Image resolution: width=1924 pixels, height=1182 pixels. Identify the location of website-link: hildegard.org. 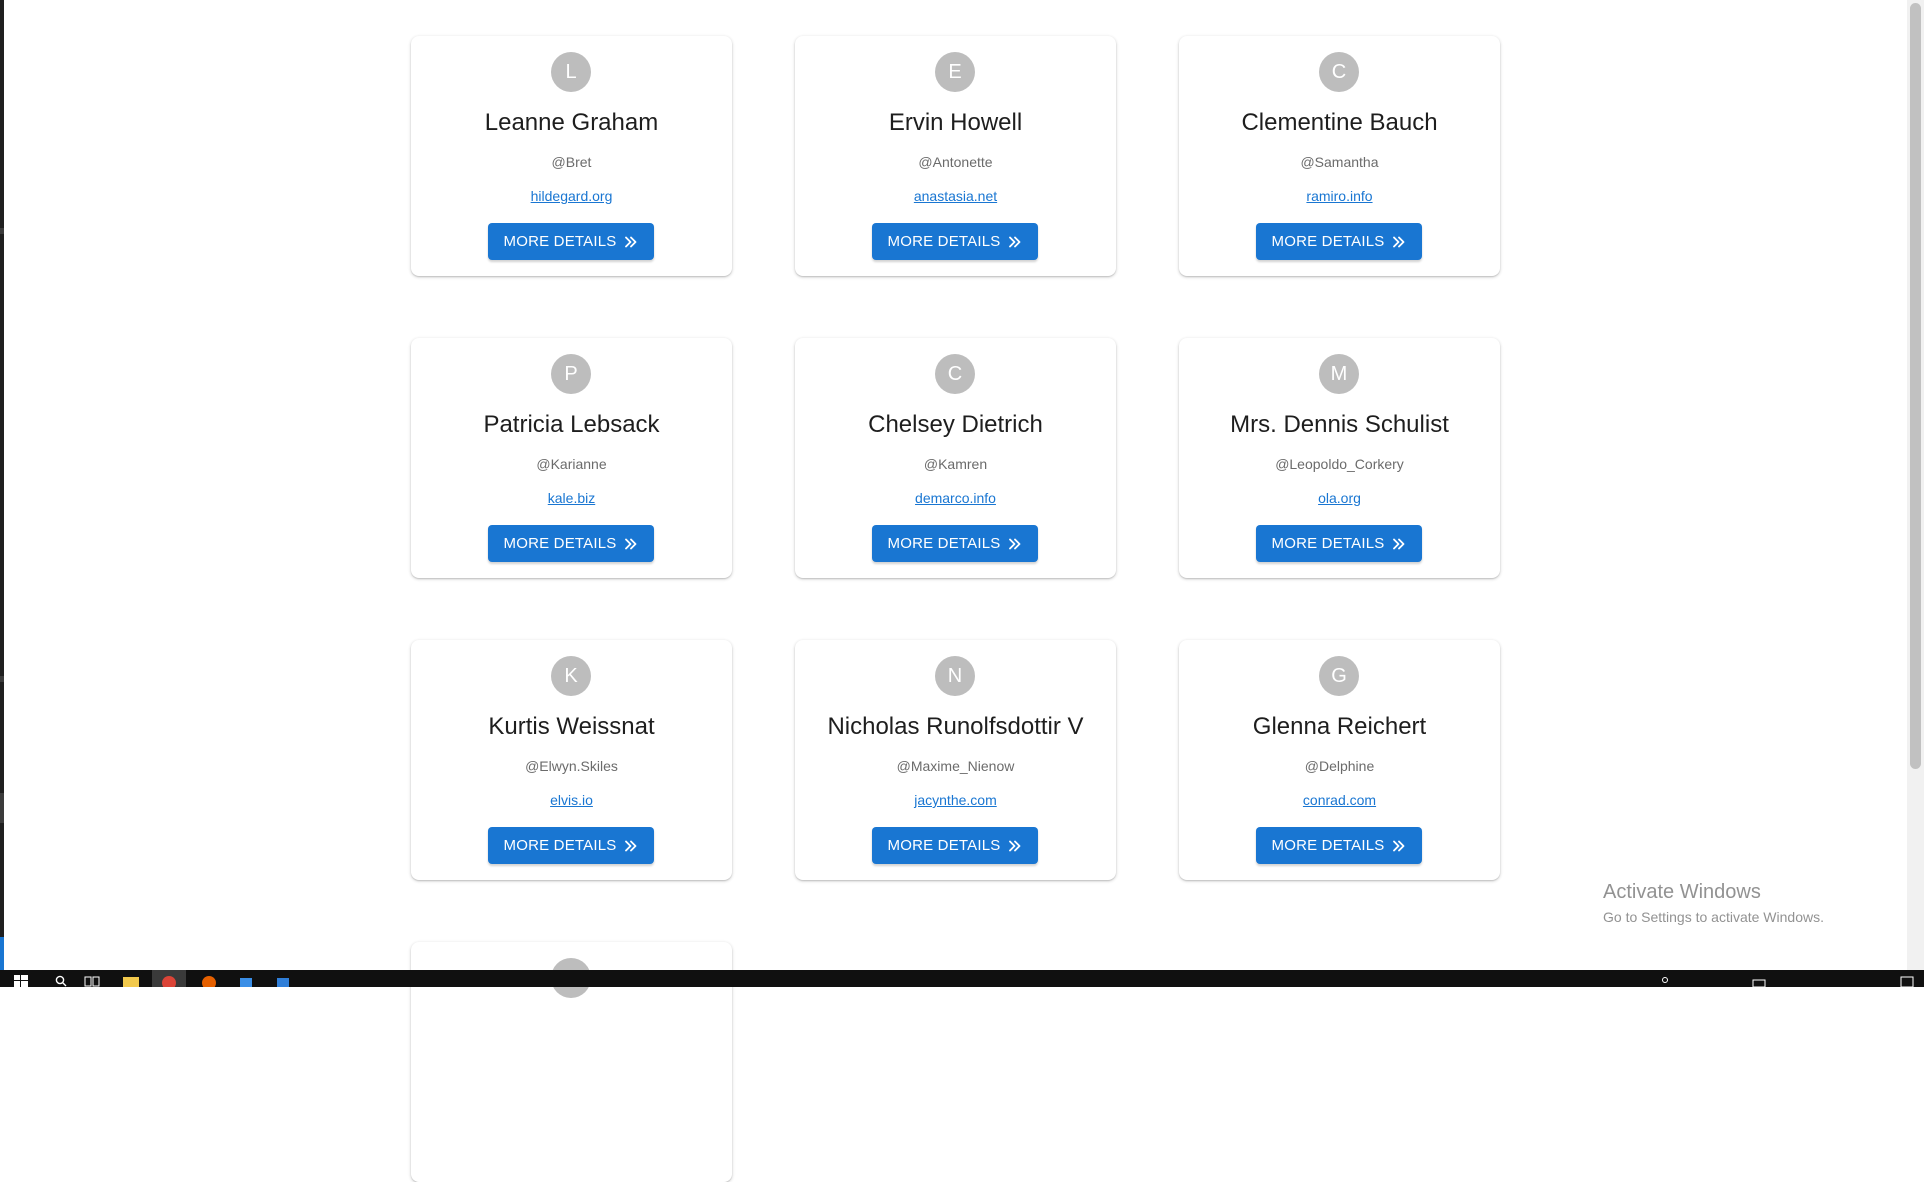
(572, 196).